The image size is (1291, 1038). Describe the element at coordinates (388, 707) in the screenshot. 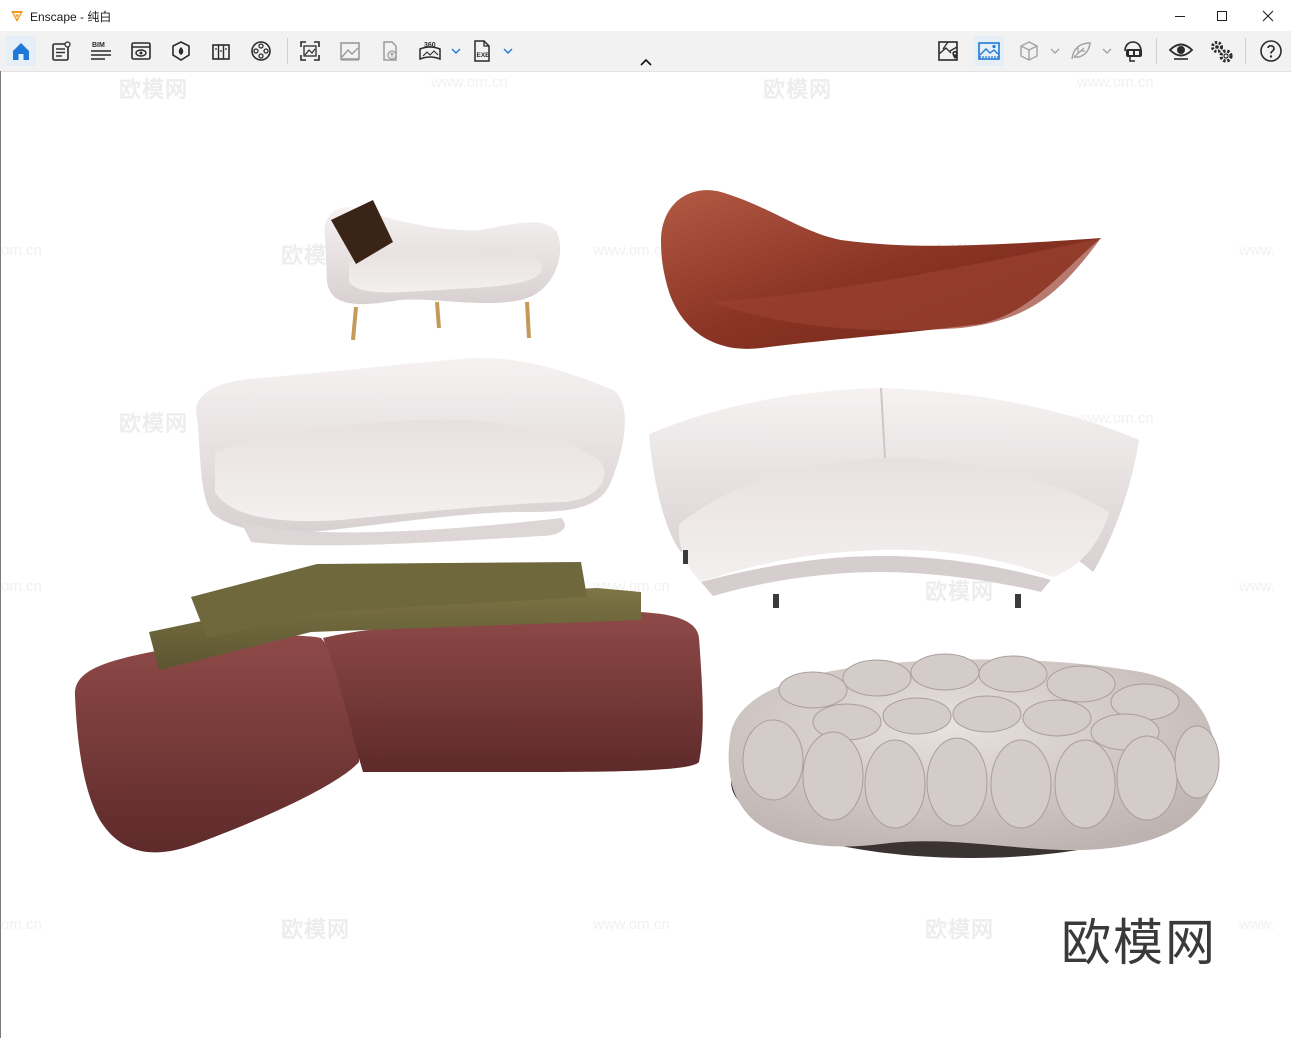

I see `modular-sofa-burgundy-olive` at that location.